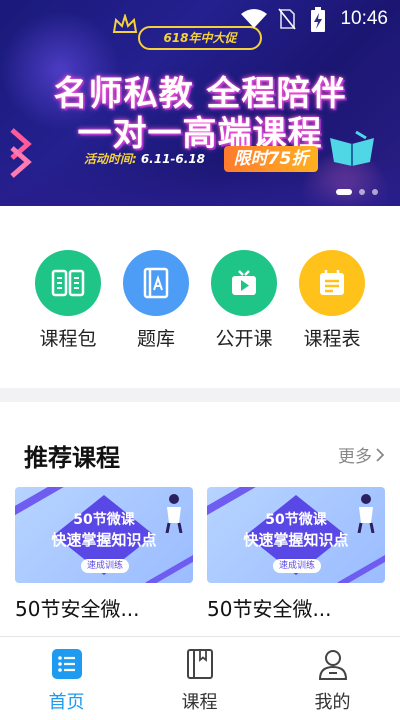 This screenshot has width=400, height=720. What do you see at coordinates (254, 18) in the screenshot?
I see `wifi-icon` at bounding box center [254, 18].